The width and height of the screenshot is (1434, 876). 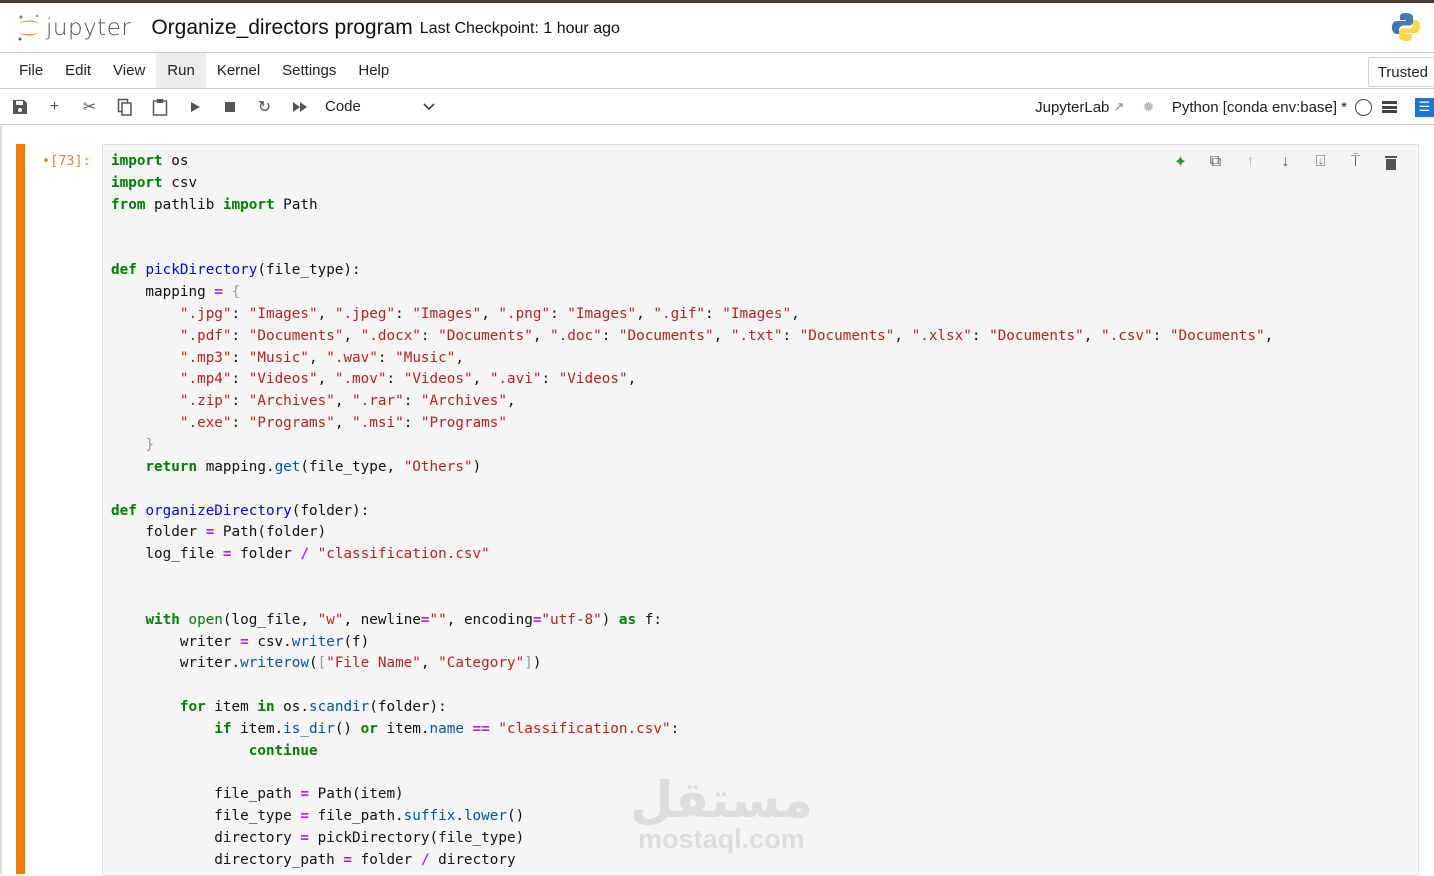 I want to click on insert-cell-button: +, so click(x=54, y=107).